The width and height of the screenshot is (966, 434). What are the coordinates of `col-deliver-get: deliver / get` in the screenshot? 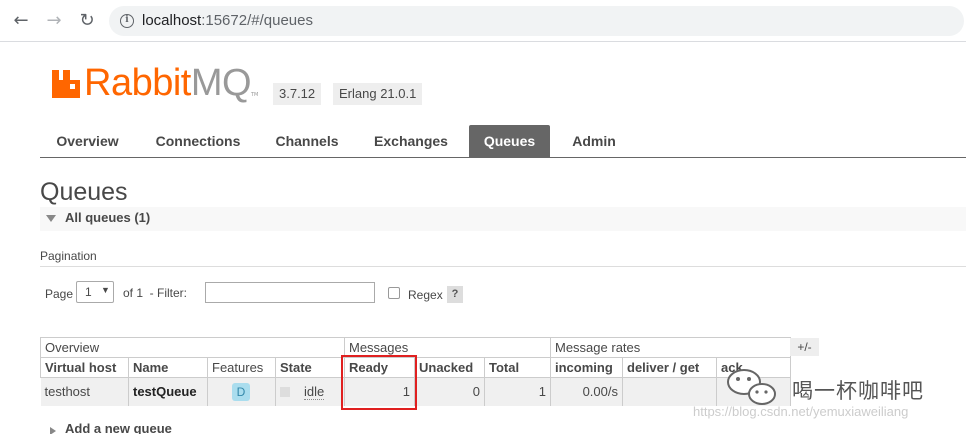 It's located at (669, 367).